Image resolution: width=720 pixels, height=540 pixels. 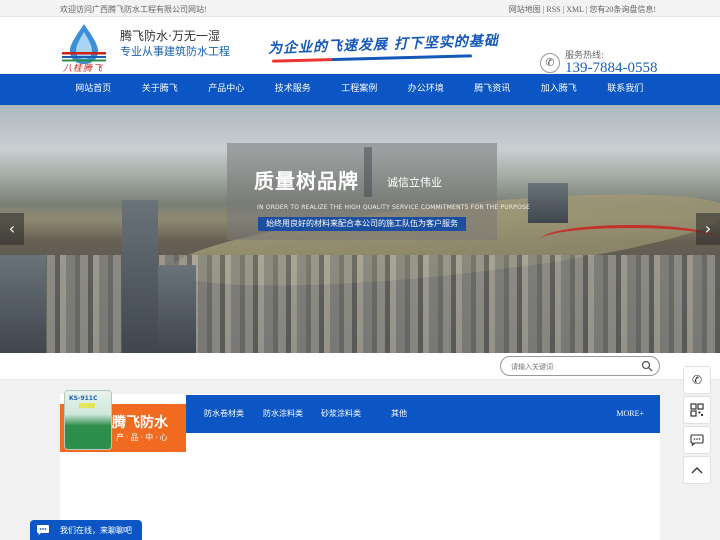 What do you see at coordinates (160, 89) in the screenshot?
I see `nav-about: 关于腾飞` at bounding box center [160, 89].